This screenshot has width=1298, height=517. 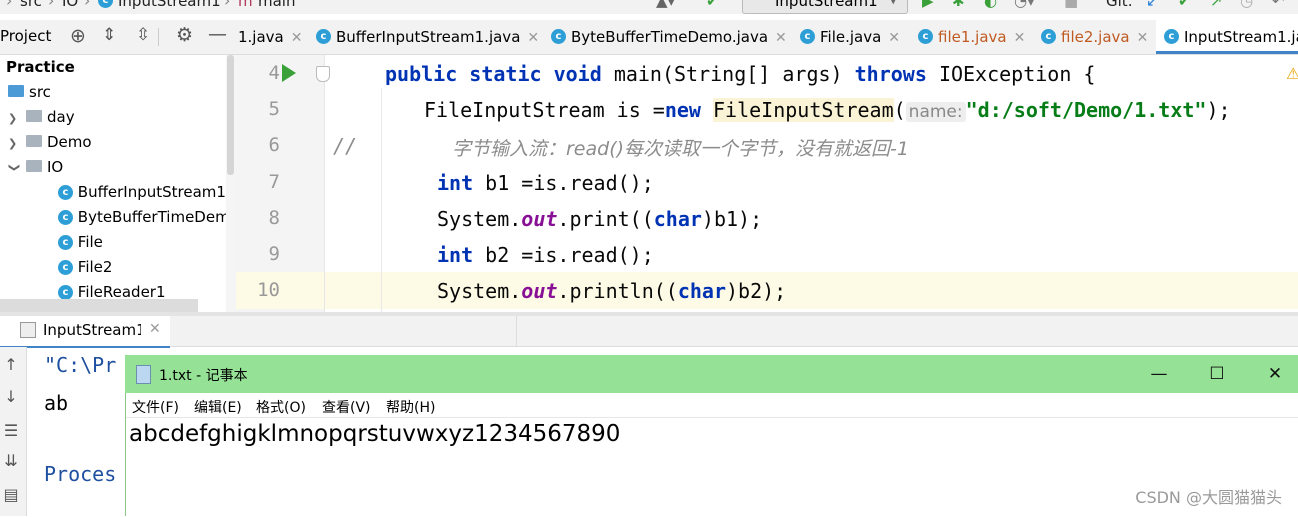 What do you see at coordinates (90, 242) in the screenshot?
I see `tree-label: File` at bounding box center [90, 242].